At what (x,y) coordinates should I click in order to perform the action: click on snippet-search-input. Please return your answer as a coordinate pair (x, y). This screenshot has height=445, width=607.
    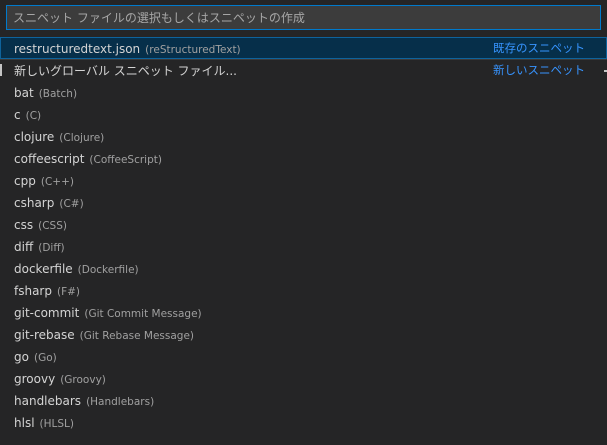
    Looking at the image, I should click on (303, 17).